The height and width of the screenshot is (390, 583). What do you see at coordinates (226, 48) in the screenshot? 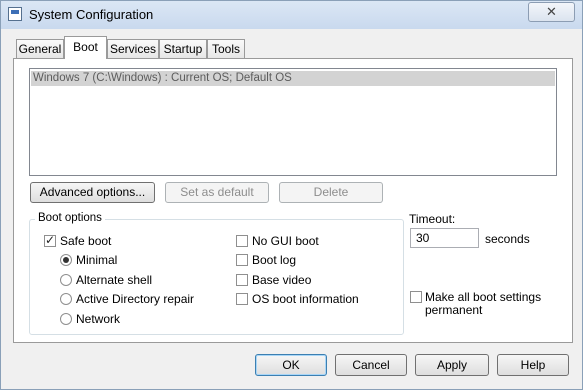
I see `tab-tools: Tools` at bounding box center [226, 48].